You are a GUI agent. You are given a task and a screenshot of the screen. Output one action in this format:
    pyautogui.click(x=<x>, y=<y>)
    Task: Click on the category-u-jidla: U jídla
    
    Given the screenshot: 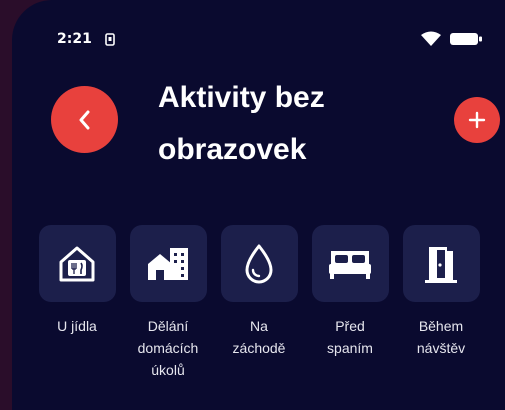 What is the action you would take?
    pyautogui.click(x=77, y=281)
    